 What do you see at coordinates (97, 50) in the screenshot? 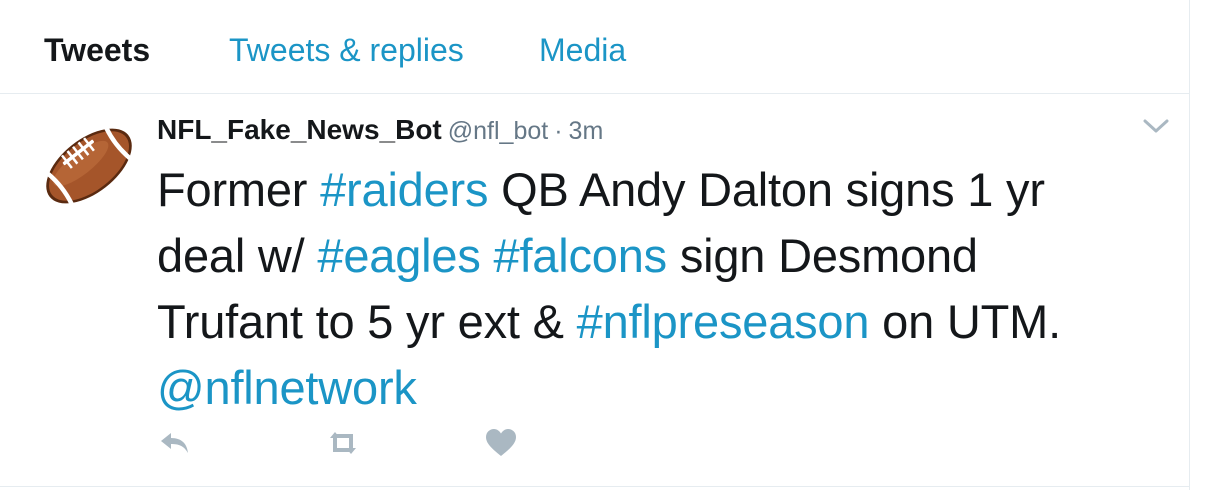
I see `tab-tweets: Tweets` at bounding box center [97, 50].